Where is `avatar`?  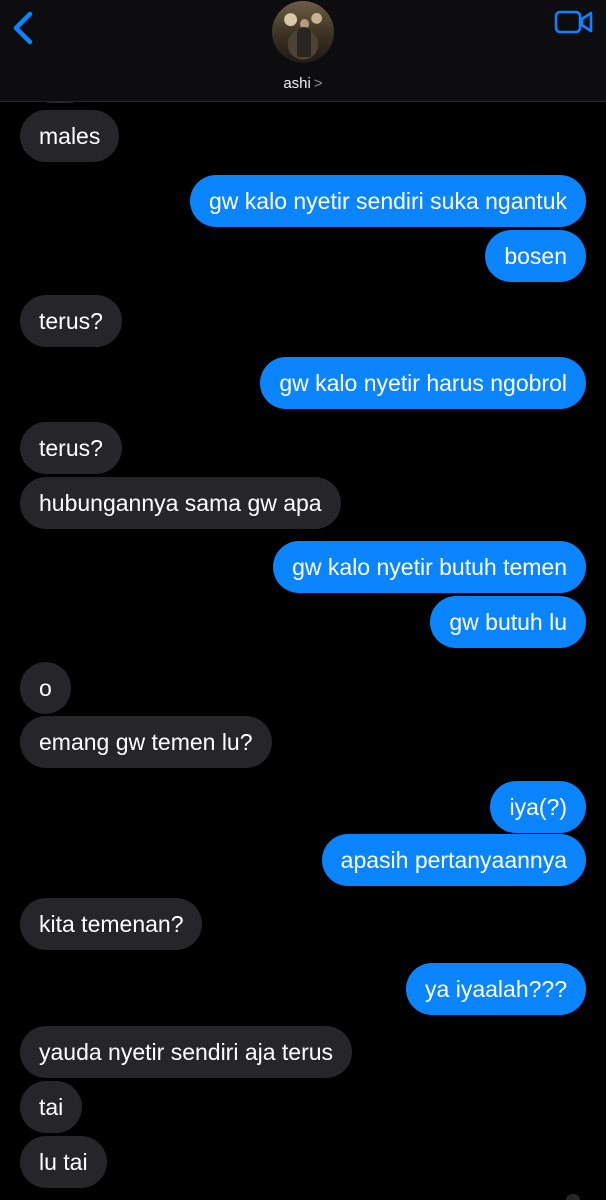
avatar is located at coordinates (303, 32).